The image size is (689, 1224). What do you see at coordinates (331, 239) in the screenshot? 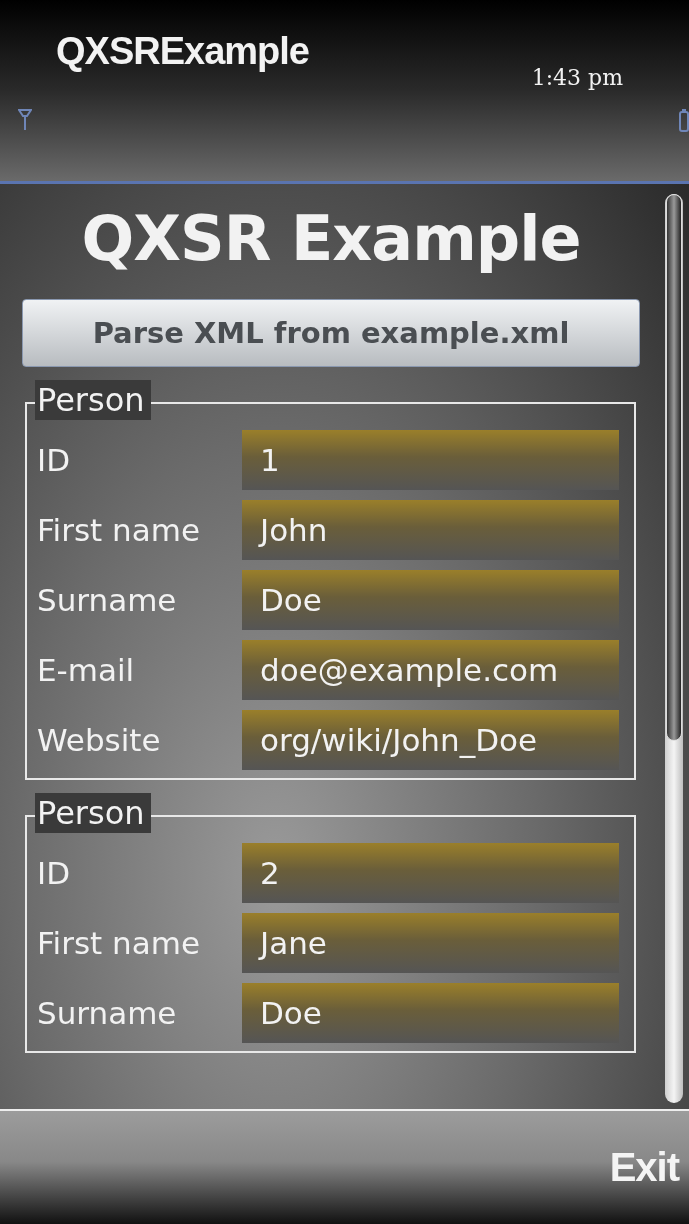
I see `page-heading: QXSR Example` at bounding box center [331, 239].